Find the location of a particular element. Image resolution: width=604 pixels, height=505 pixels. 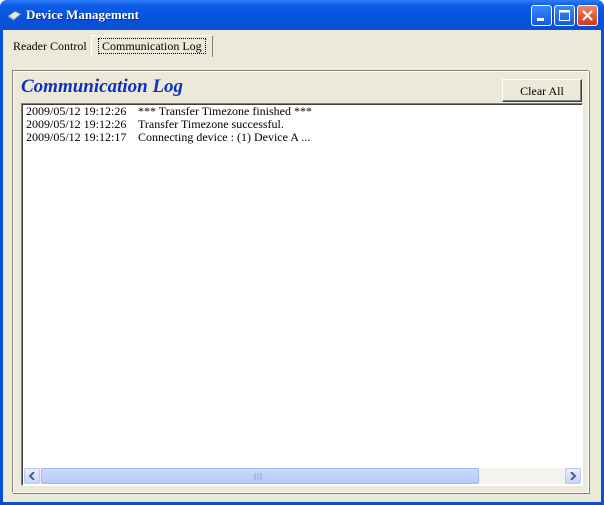

close-icon is located at coordinates (587, 15).